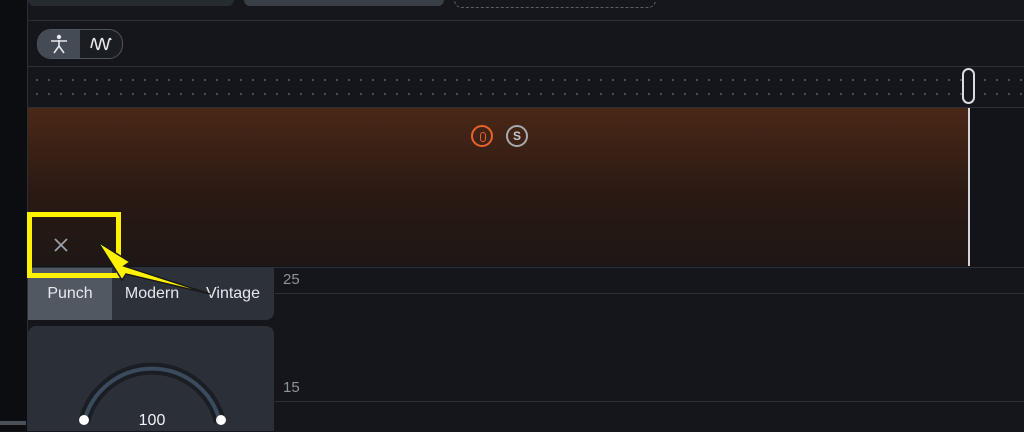 The image size is (1024, 432). I want to click on highlight-arrow-icon, so click(154, 268).